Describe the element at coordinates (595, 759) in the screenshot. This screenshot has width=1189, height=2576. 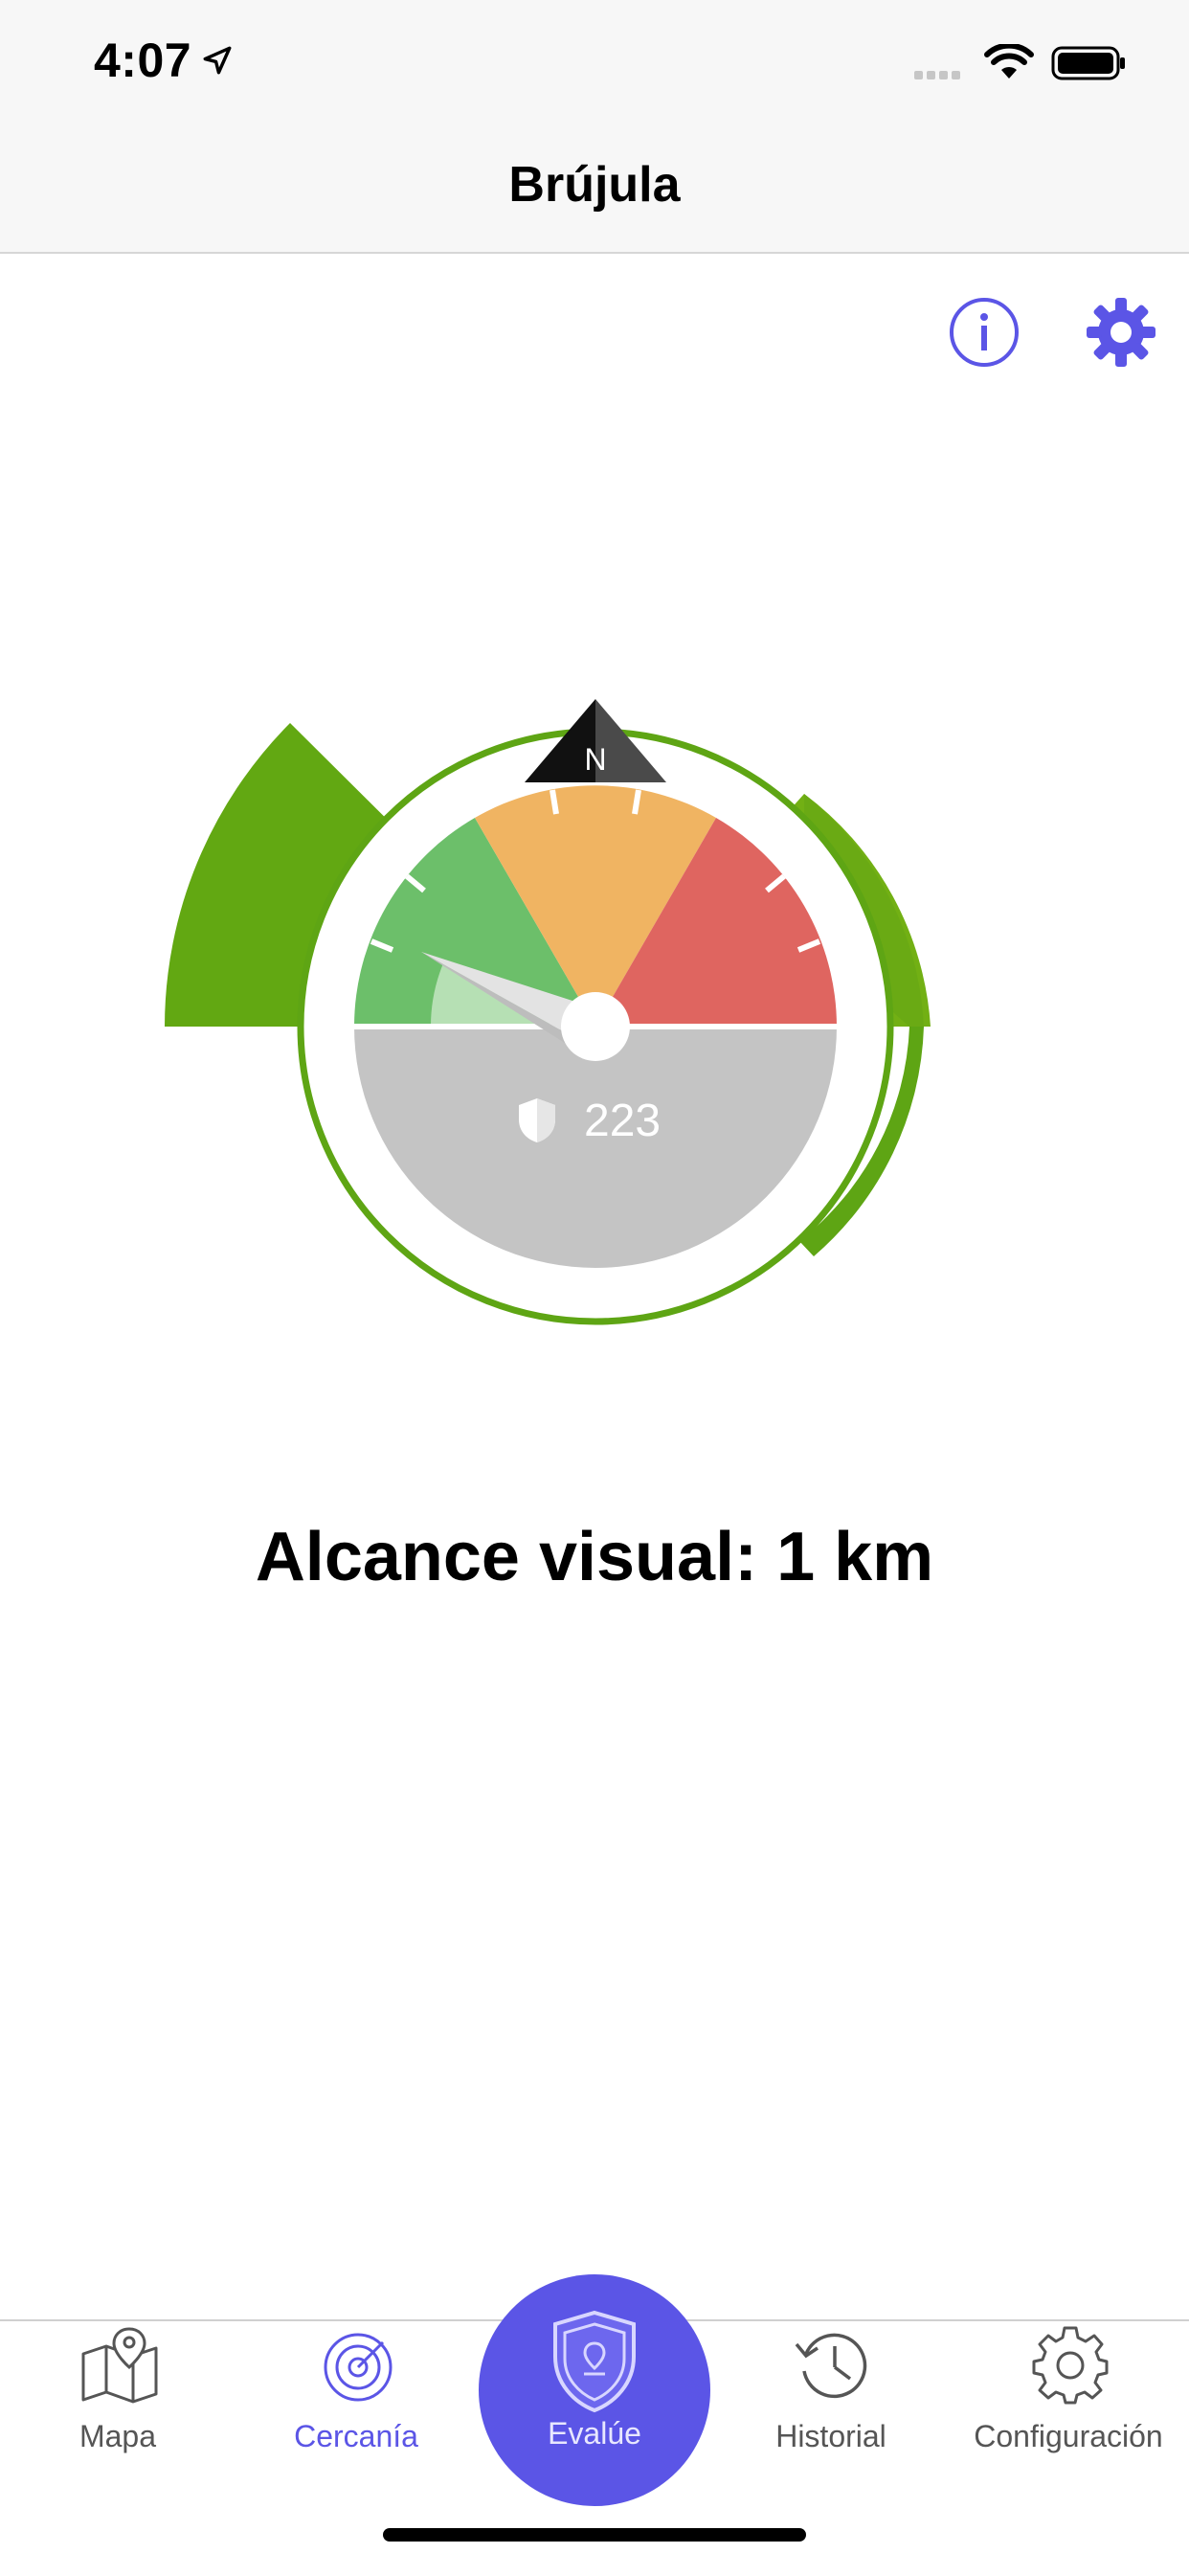
I see `north-label: N` at that location.